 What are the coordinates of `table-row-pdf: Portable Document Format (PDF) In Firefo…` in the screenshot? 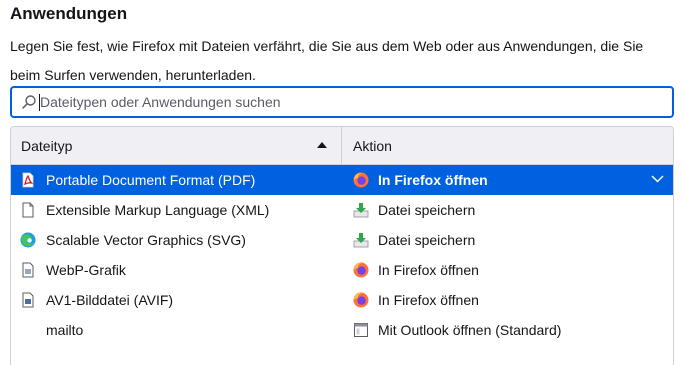 It's located at (342, 180).